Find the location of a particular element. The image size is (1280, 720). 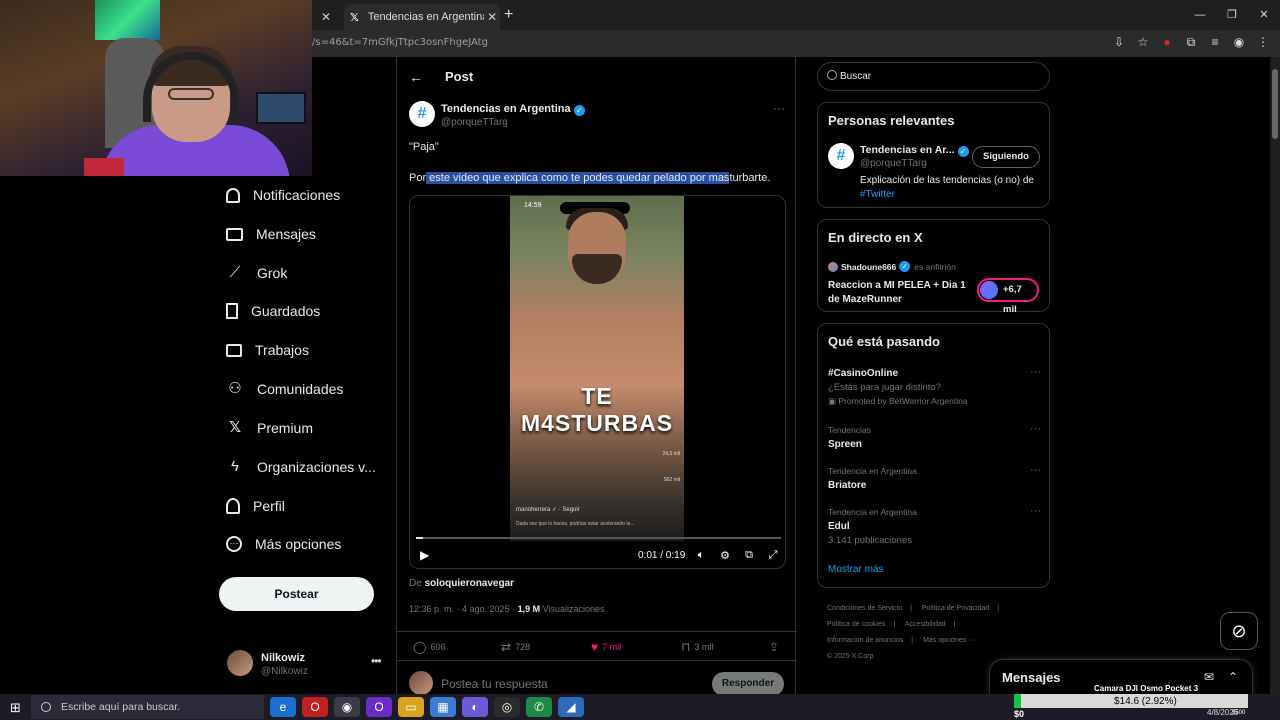

post-button: Postear is located at coordinates (296, 594).